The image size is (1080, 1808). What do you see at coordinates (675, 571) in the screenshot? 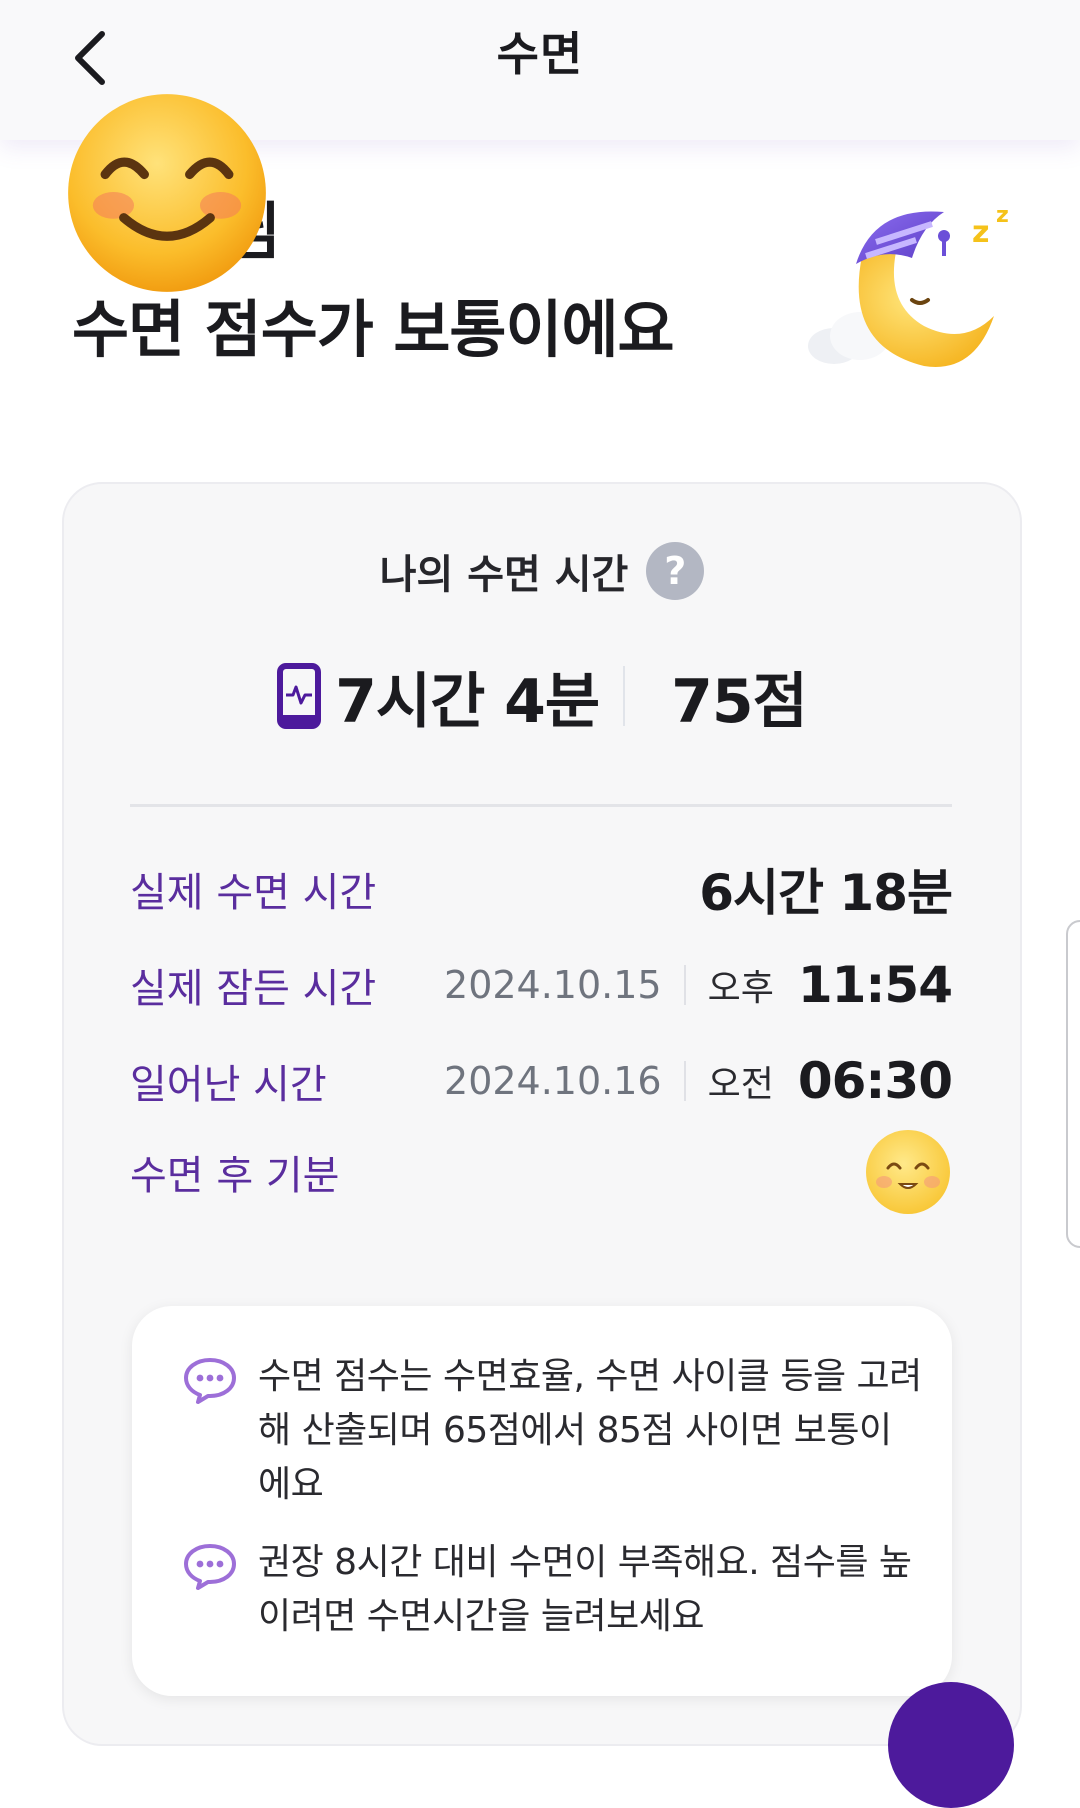
I see `help-icon: ?` at bounding box center [675, 571].